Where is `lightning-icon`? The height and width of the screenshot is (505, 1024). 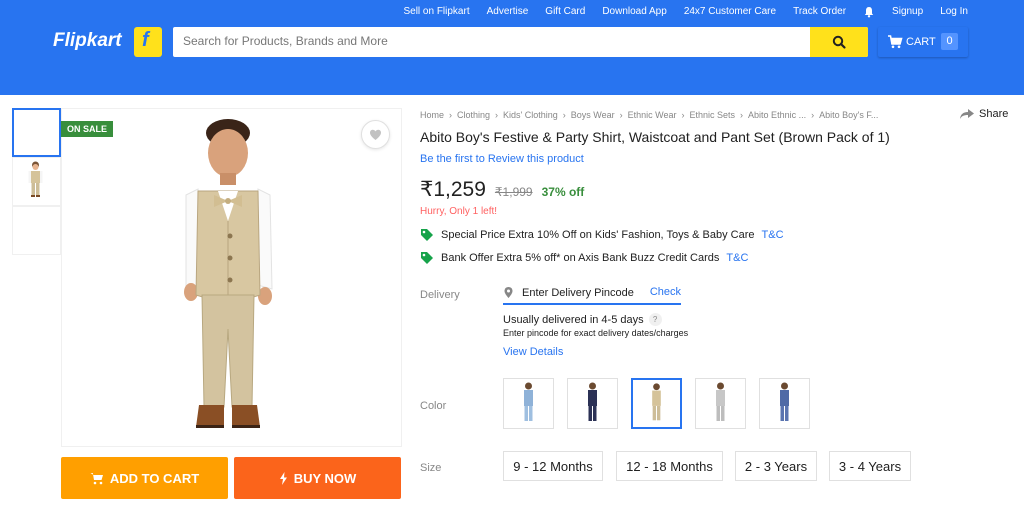
lightning-icon is located at coordinates (283, 478).